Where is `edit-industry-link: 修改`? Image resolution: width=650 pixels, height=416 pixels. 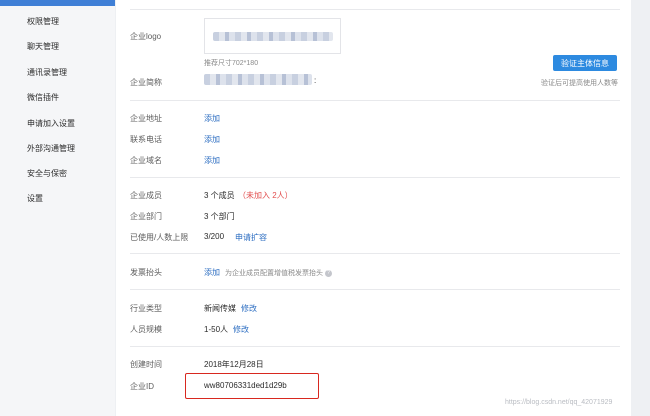 edit-industry-link: 修改 is located at coordinates (249, 308).